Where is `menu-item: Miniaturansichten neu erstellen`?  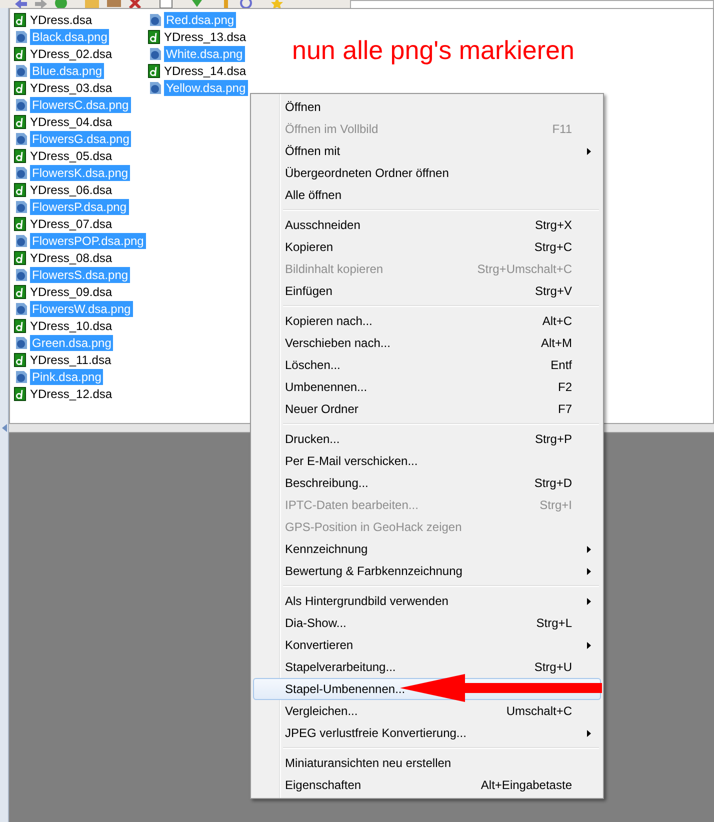
menu-item: Miniaturansichten neu erstellen is located at coordinates (427, 763).